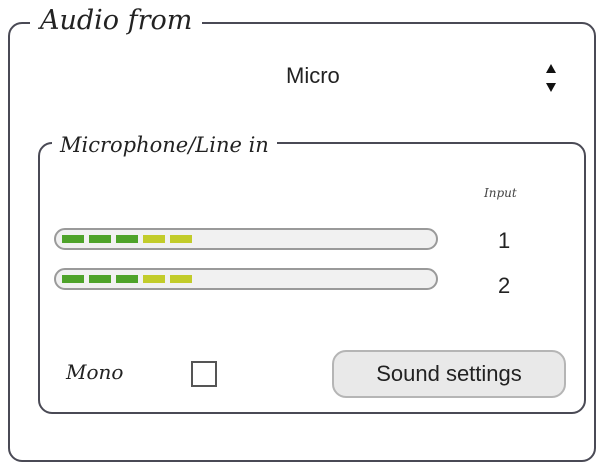 The image size is (608, 462). I want to click on input-column-header: Input, so click(500, 193).